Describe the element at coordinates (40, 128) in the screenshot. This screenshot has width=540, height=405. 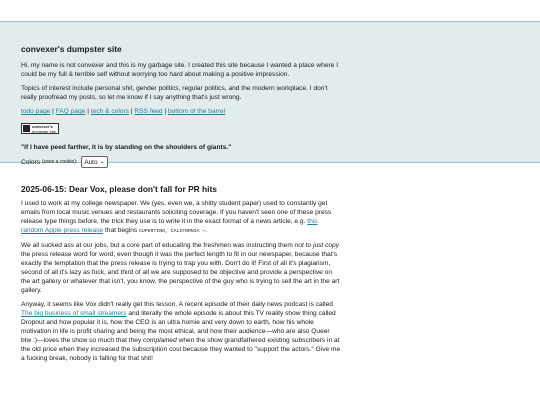
I see `site-badge: convexer's dumpster site` at that location.